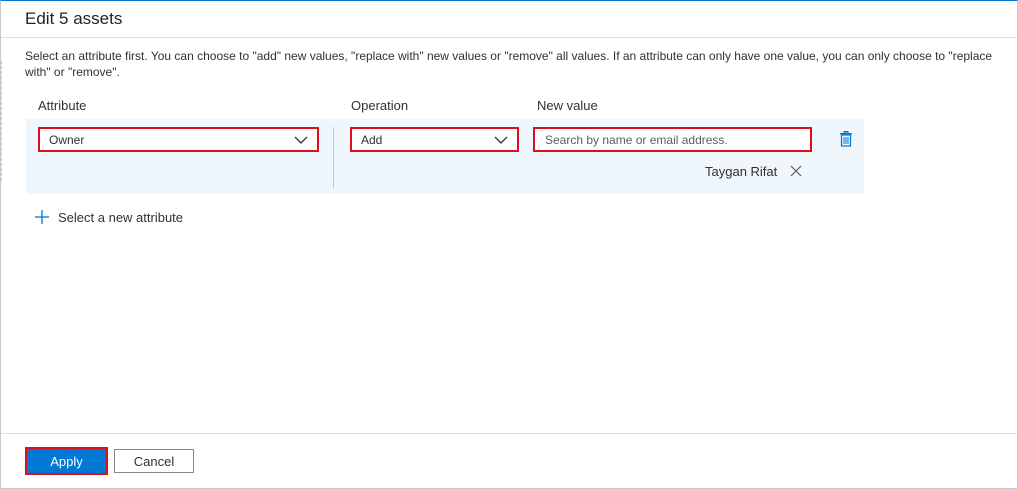 The height and width of the screenshot is (489, 1018). Describe the element at coordinates (372, 139) in the screenshot. I see `operation-dropdown-value: Add` at that location.